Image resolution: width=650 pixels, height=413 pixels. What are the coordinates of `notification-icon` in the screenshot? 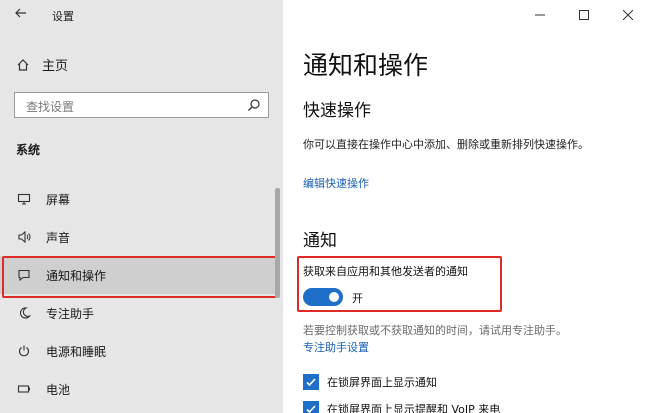 It's located at (24, 275).